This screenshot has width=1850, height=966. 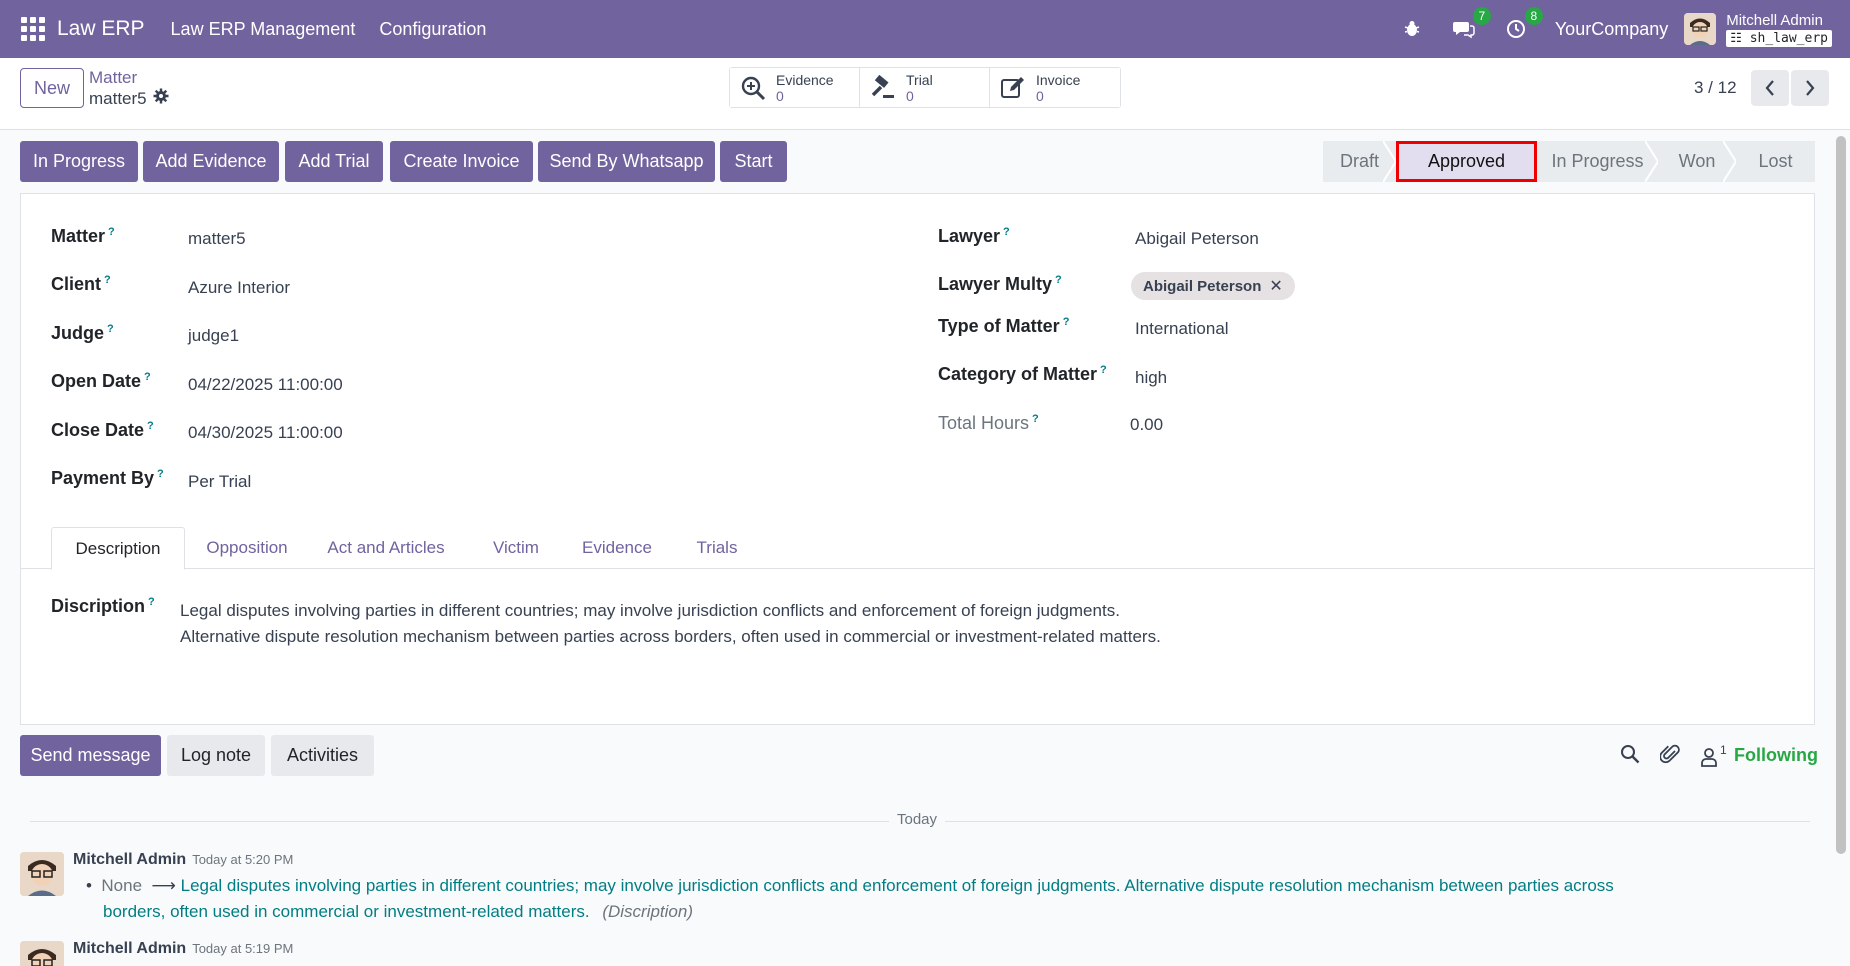 What do you see at coordinates (52, 88) in the screenshot?
I see `new-button: New` at bounding box center [52, 88].